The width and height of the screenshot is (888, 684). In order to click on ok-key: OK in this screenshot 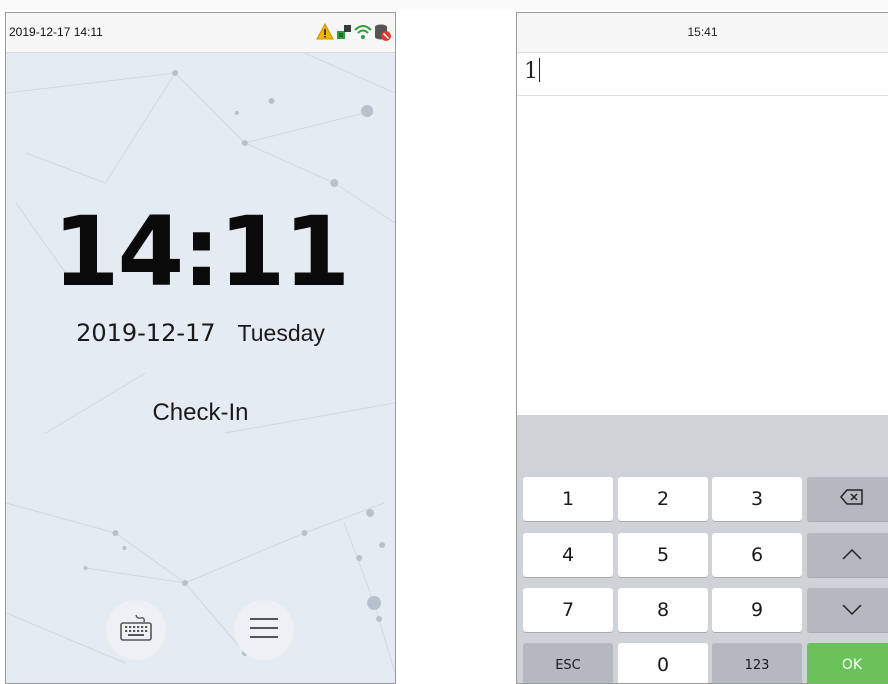, I will do `click(847, 663)`.